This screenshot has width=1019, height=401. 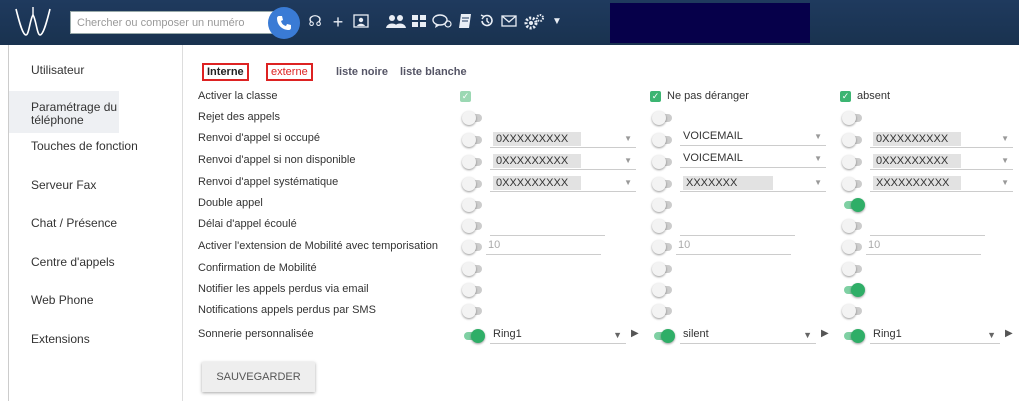 I want to click on group-icon, so click(x=396, y=22).